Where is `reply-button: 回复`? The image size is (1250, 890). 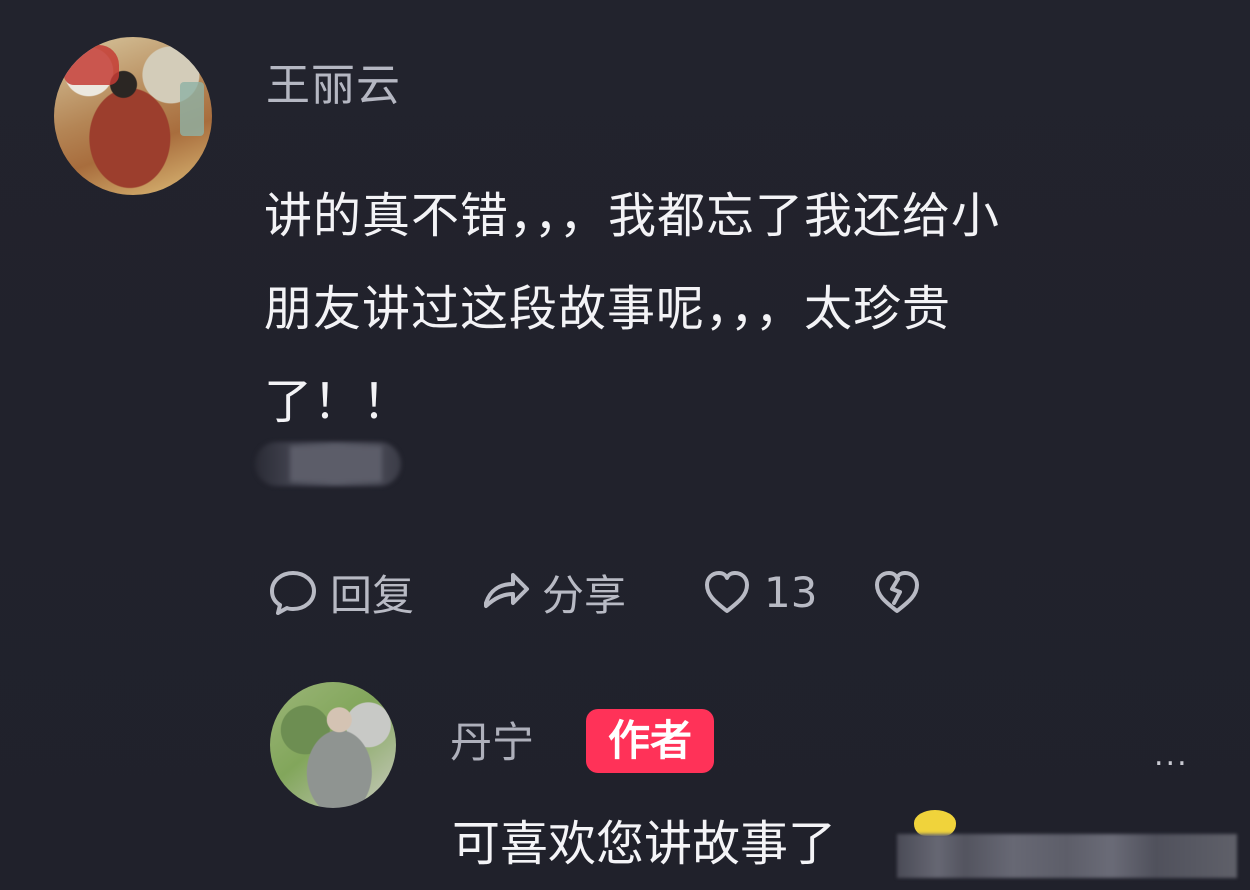
reply-button: 回复 is located at coordinates (340, 592).